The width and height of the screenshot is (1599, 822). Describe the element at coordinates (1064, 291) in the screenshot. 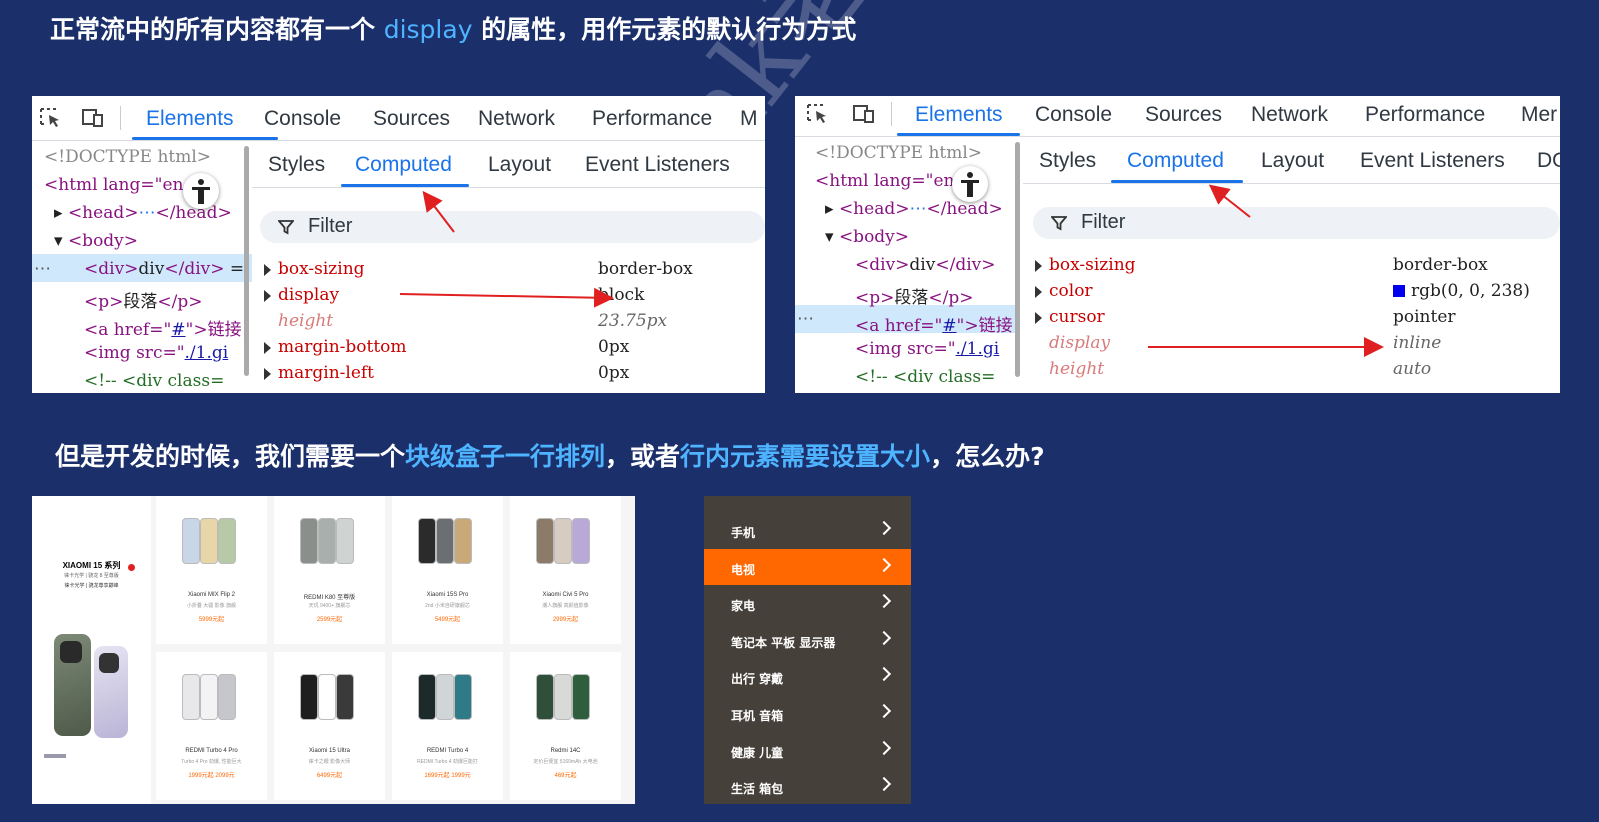

I see `computed-prop-color: color` at that location.